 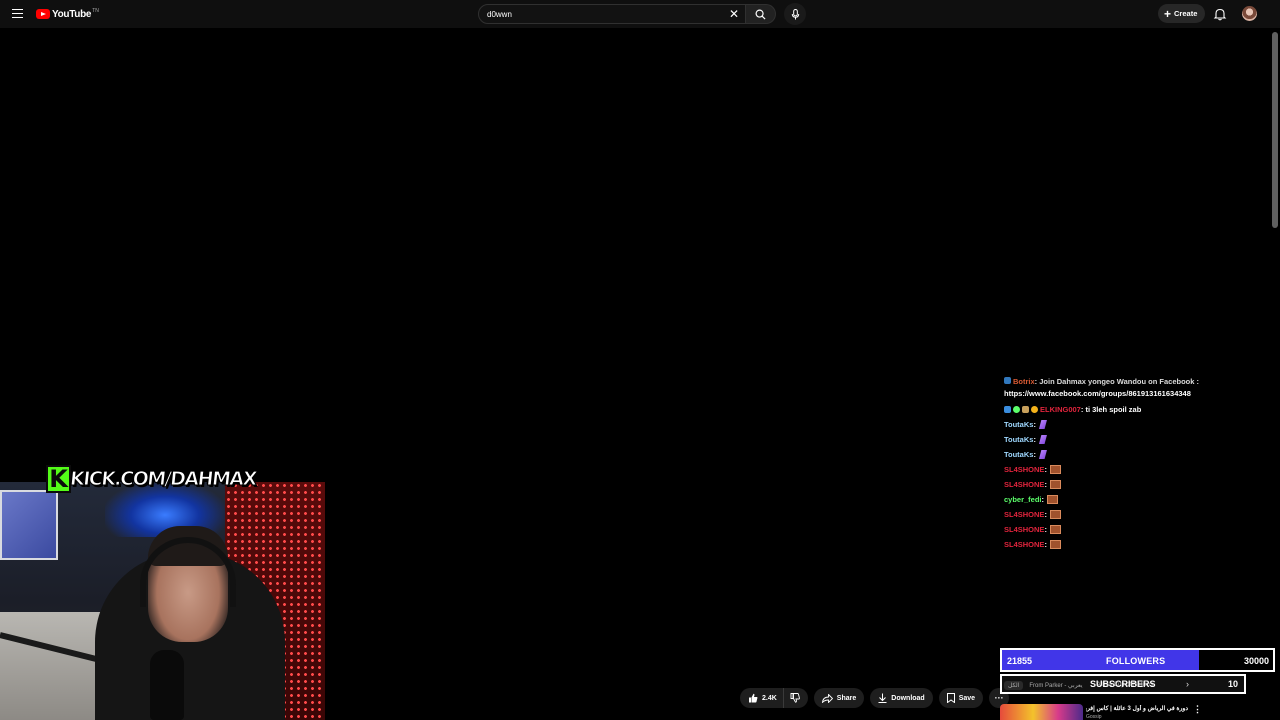 I want to click on followers-label: FOLLOWERS, so click(x=1136, y=661).